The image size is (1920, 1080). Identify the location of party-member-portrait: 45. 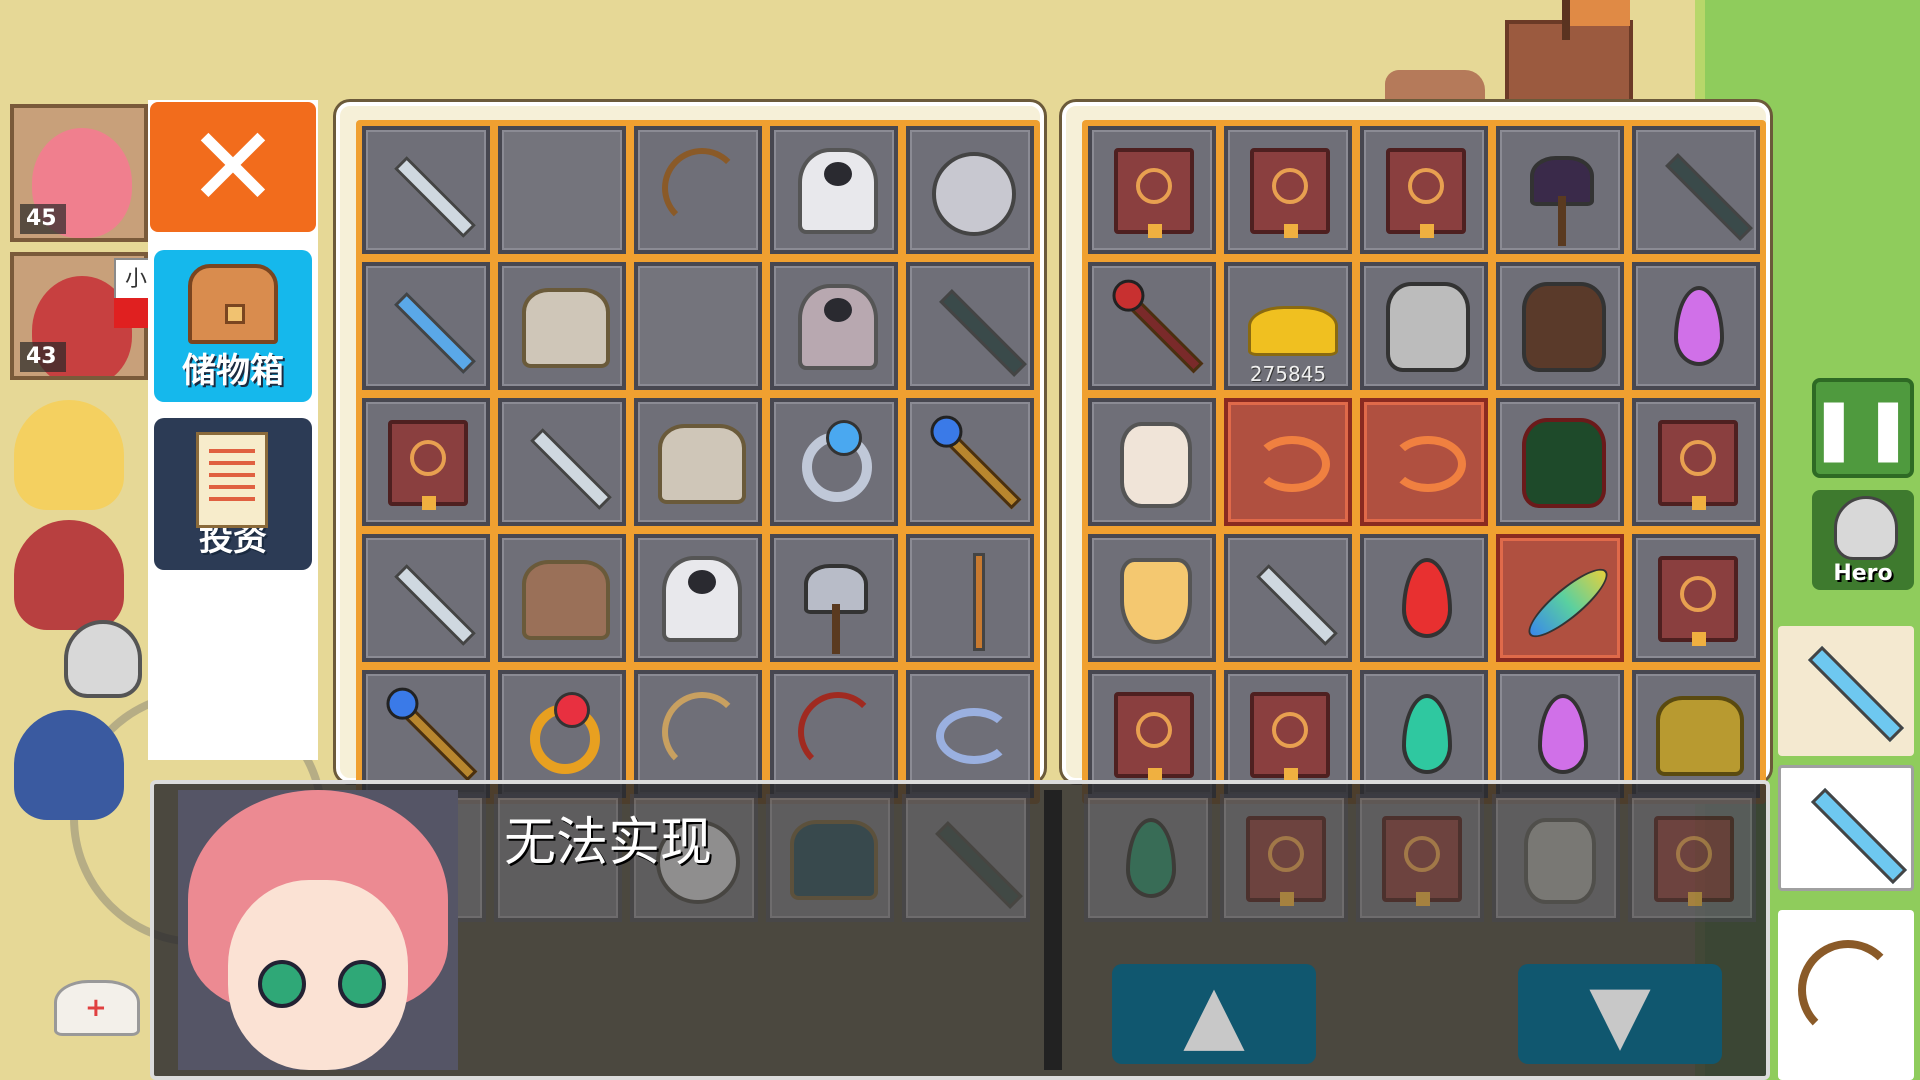
(79, 173).